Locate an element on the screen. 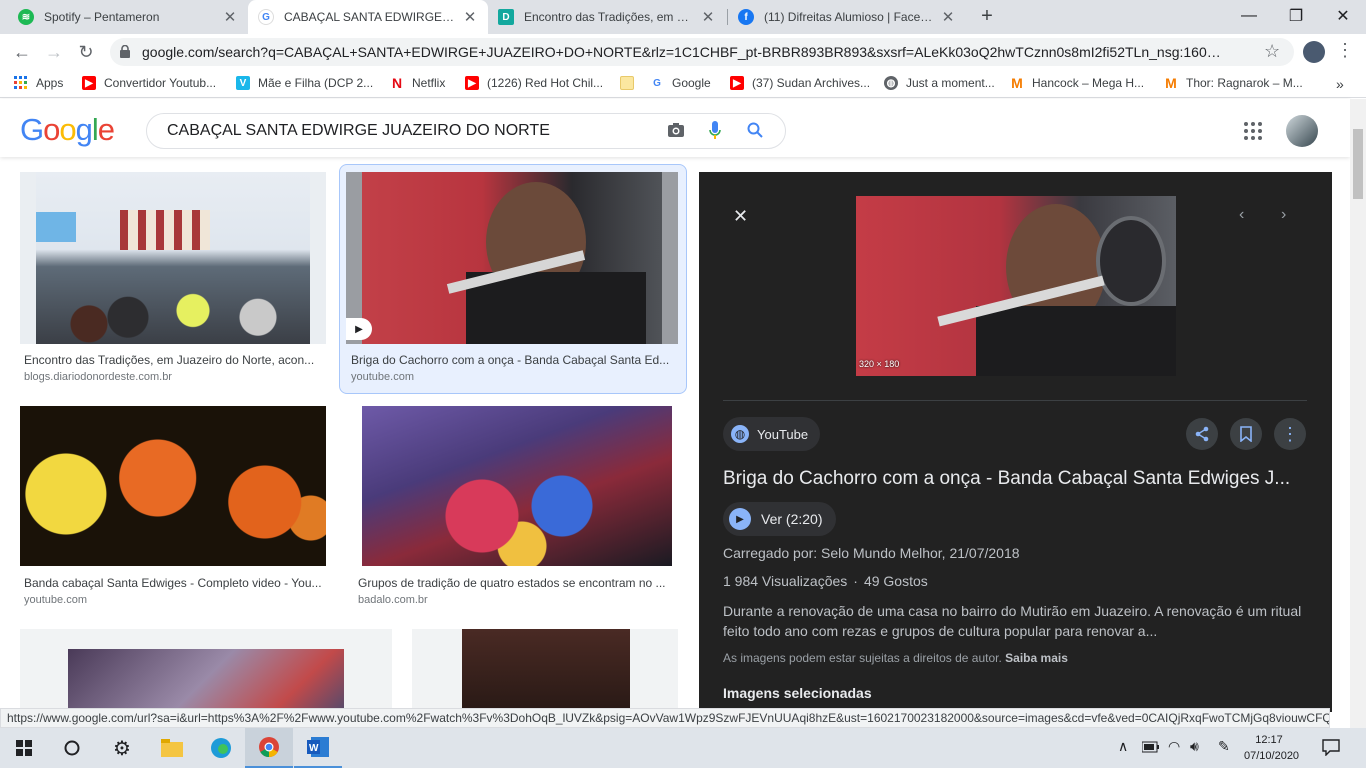  tab-facebook: f (11) Difreitas Alumioso | Faceboo ✕ is located at coordinates (847, 17).